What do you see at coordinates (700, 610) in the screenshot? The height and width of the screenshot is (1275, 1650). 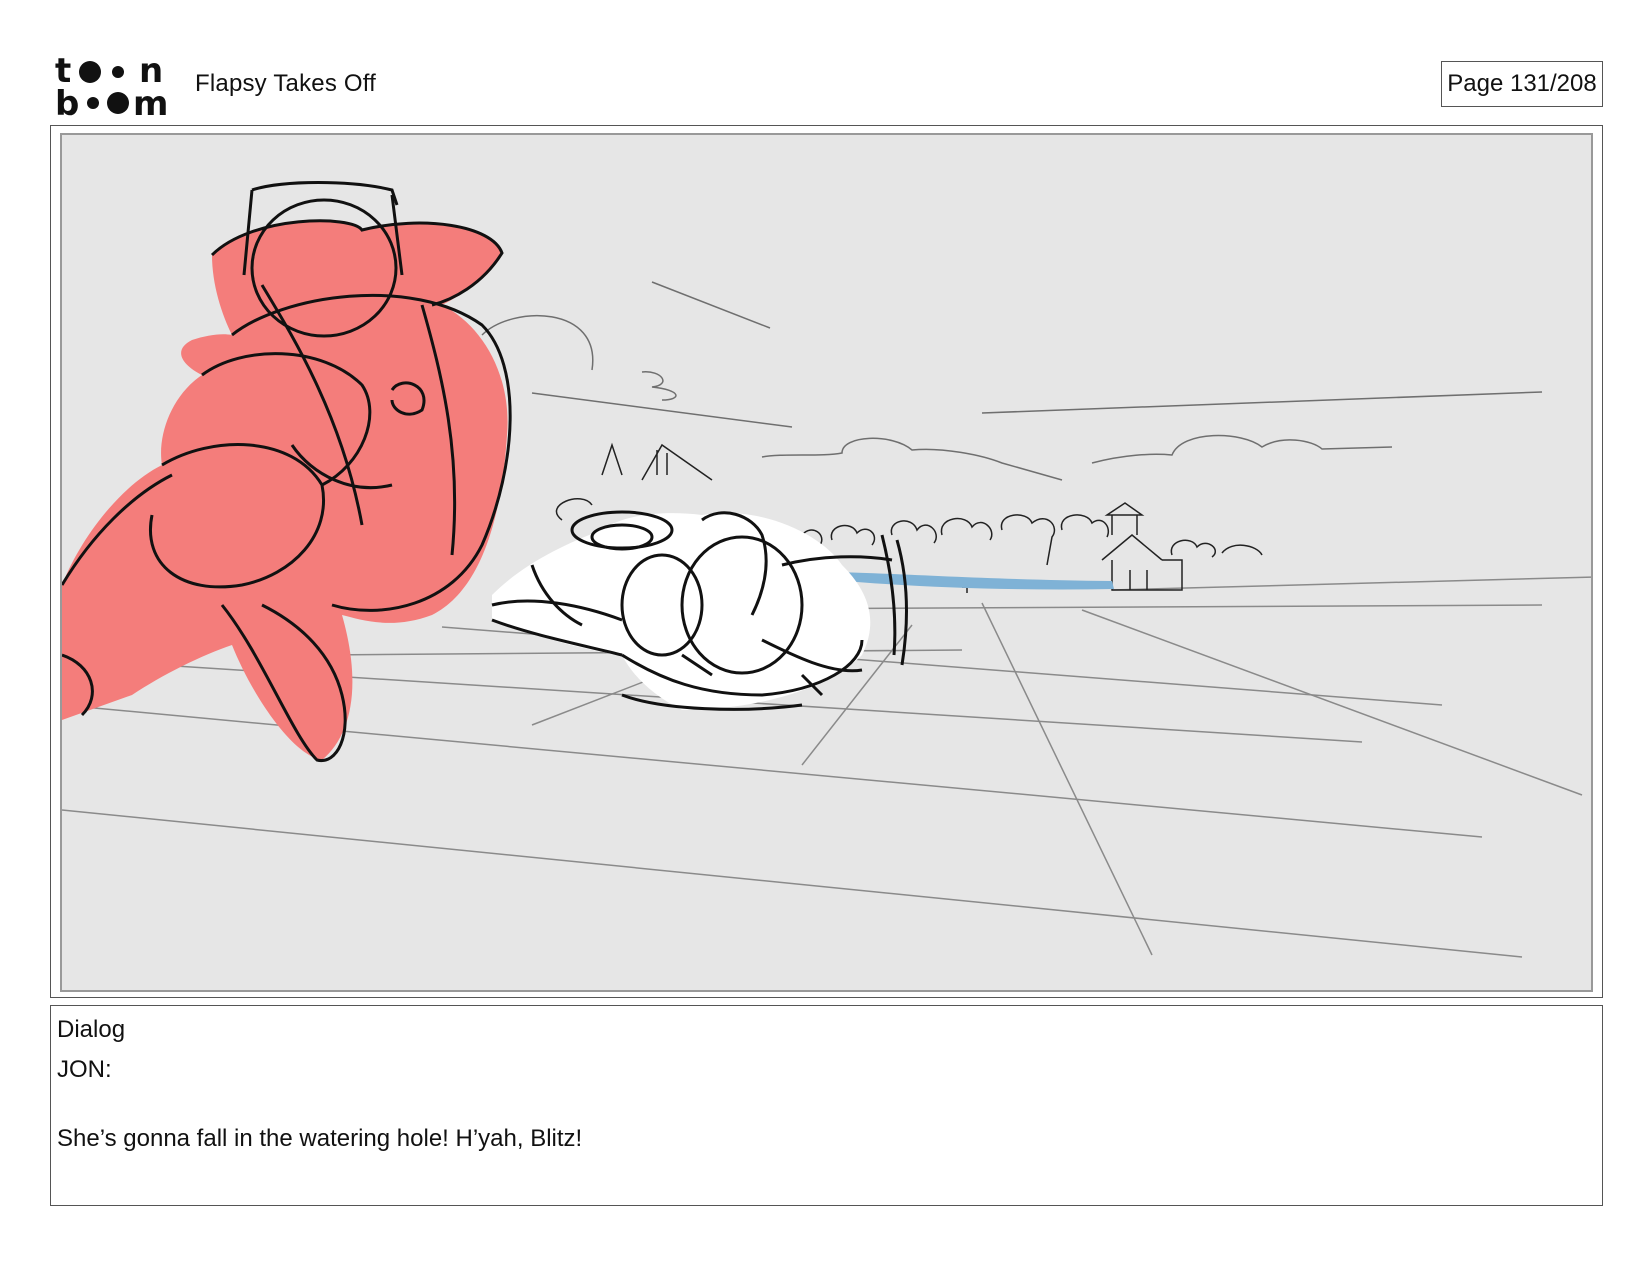 I see `blitz-character-sketch` at bounding box center [700, 610].